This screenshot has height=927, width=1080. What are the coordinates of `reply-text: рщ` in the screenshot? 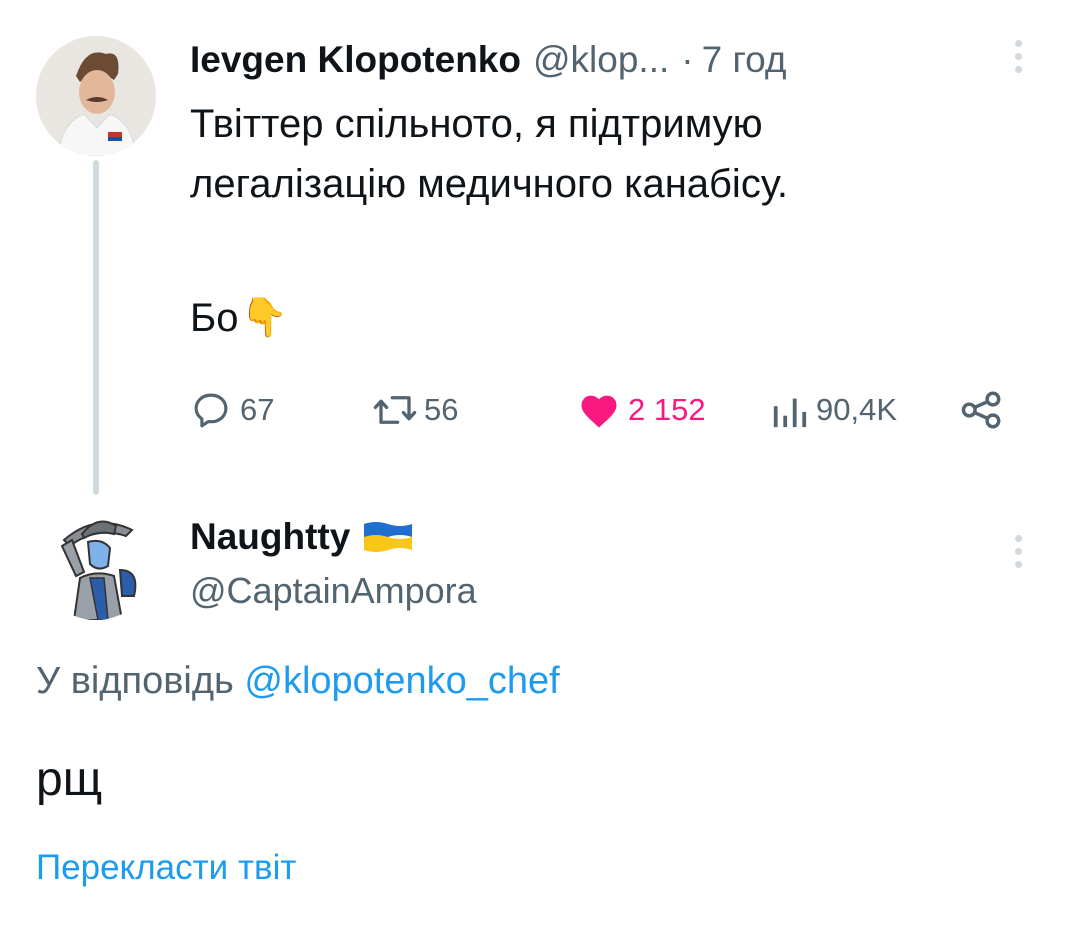 It's located at (69, 779).